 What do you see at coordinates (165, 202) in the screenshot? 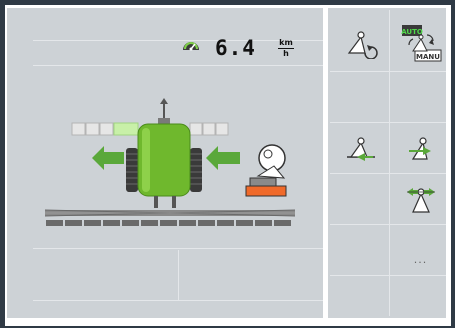
I see `boom-mounts` at bounding box center [165, 202].